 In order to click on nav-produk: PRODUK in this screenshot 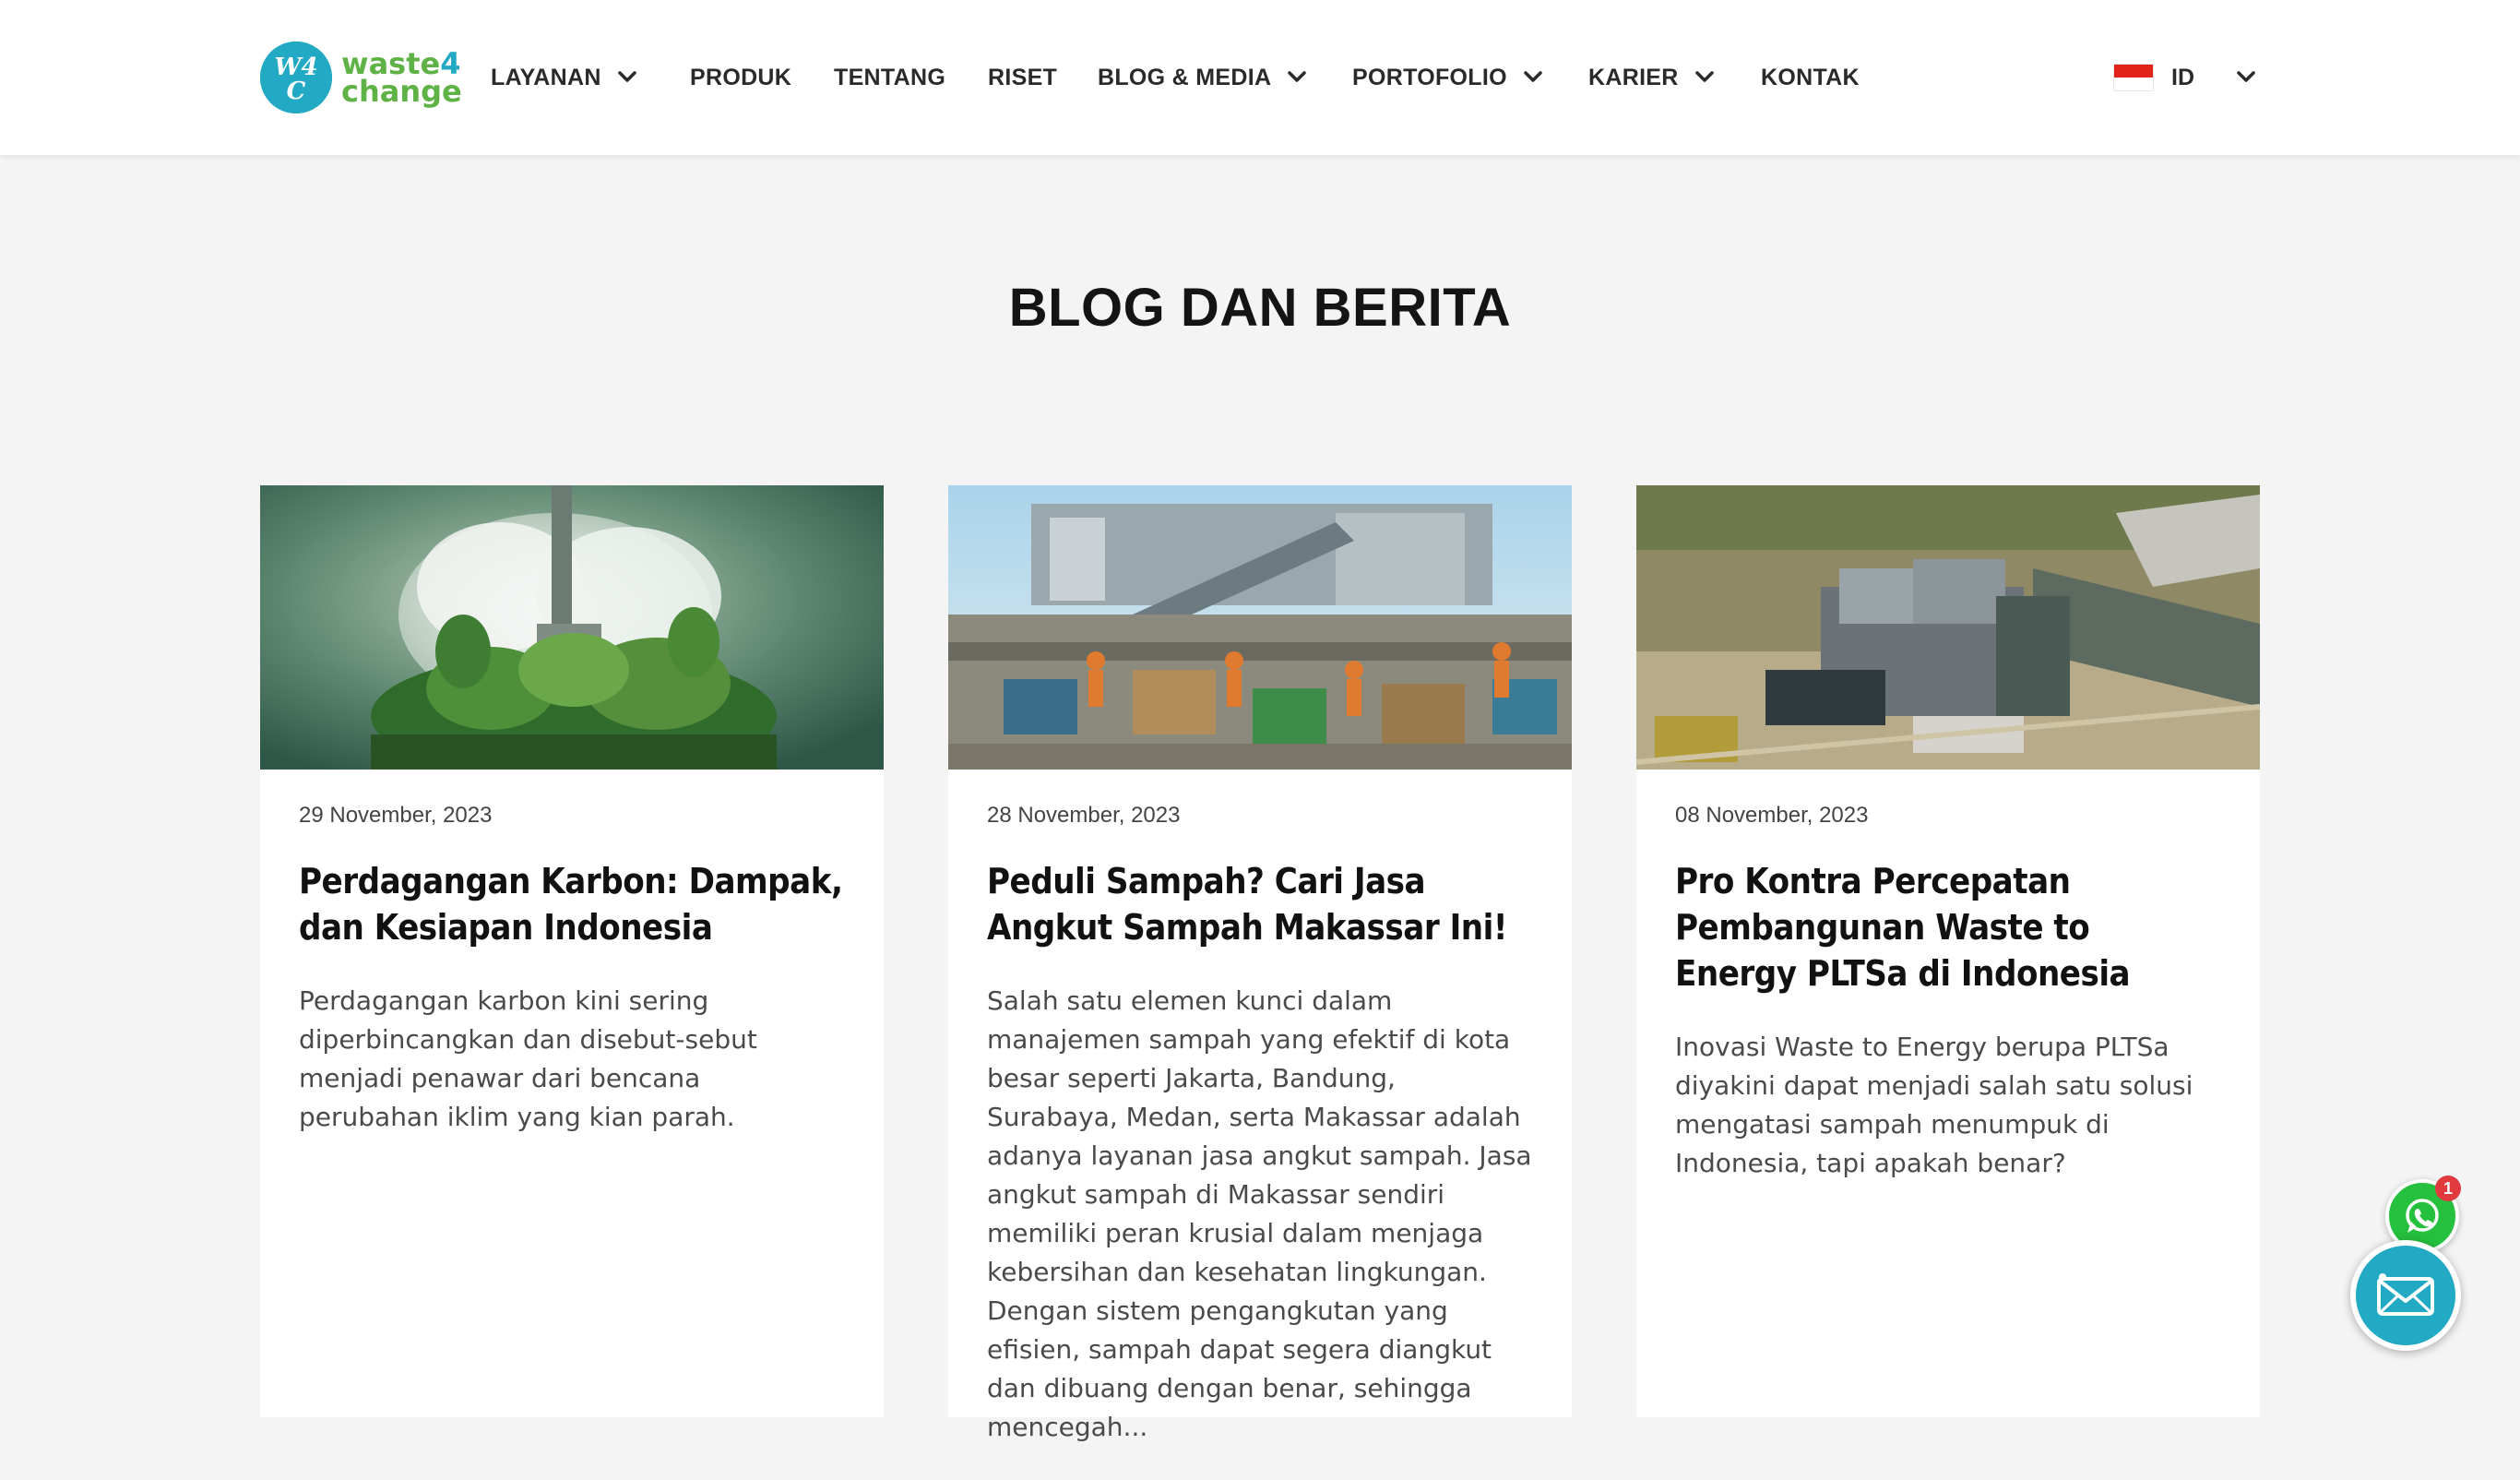, I will do `click(740, 77)`.